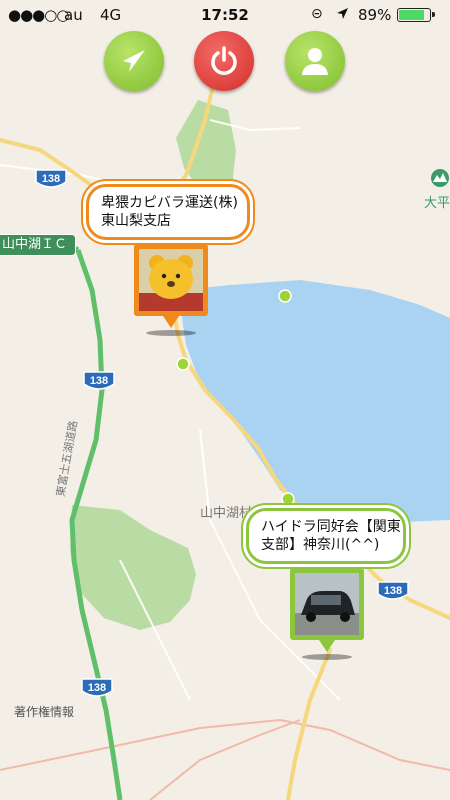 The width and height of the screenshot is (450, 800). I want to click on status-bar: ●●●○○ au 4G 17:52 ⊝ 89%, so click(225, 15).